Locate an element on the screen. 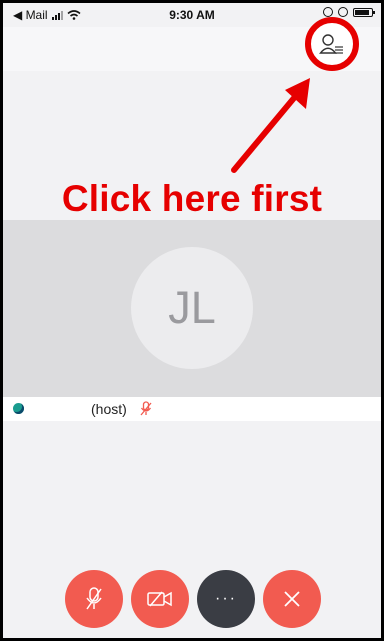 The width and height of the screenshot is (384, 641). more-options-button: ··· is located at coordinates (226, 599).